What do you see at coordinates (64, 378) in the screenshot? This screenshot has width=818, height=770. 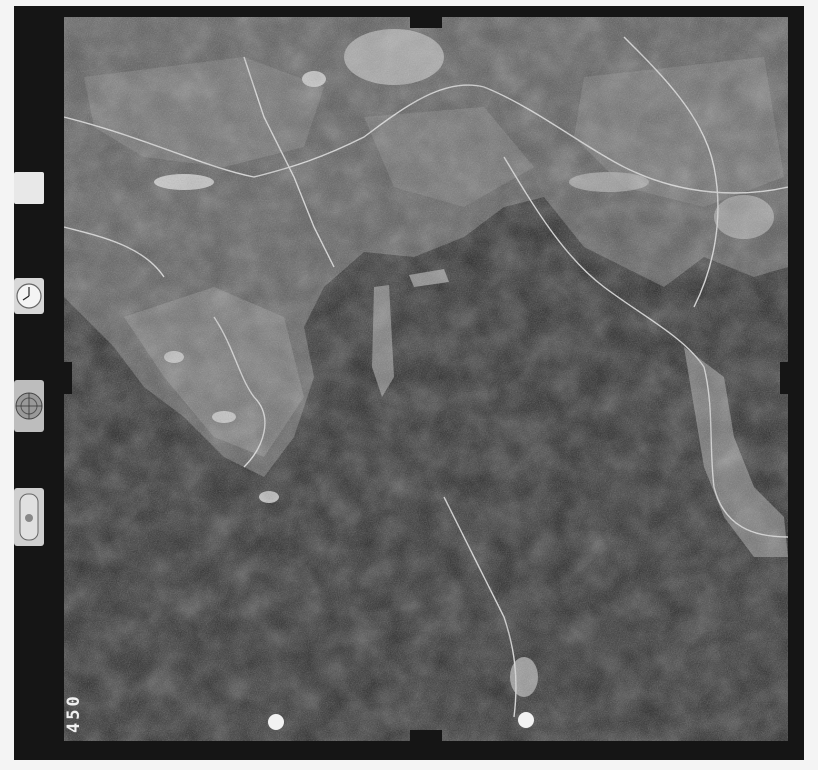 I see `frame-notch-left` at bounding box center [64, 378].